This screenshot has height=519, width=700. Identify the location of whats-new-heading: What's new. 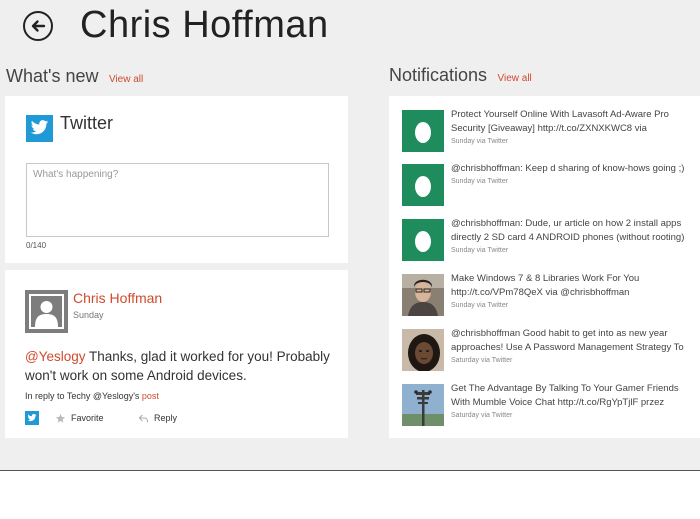
(52, 76).